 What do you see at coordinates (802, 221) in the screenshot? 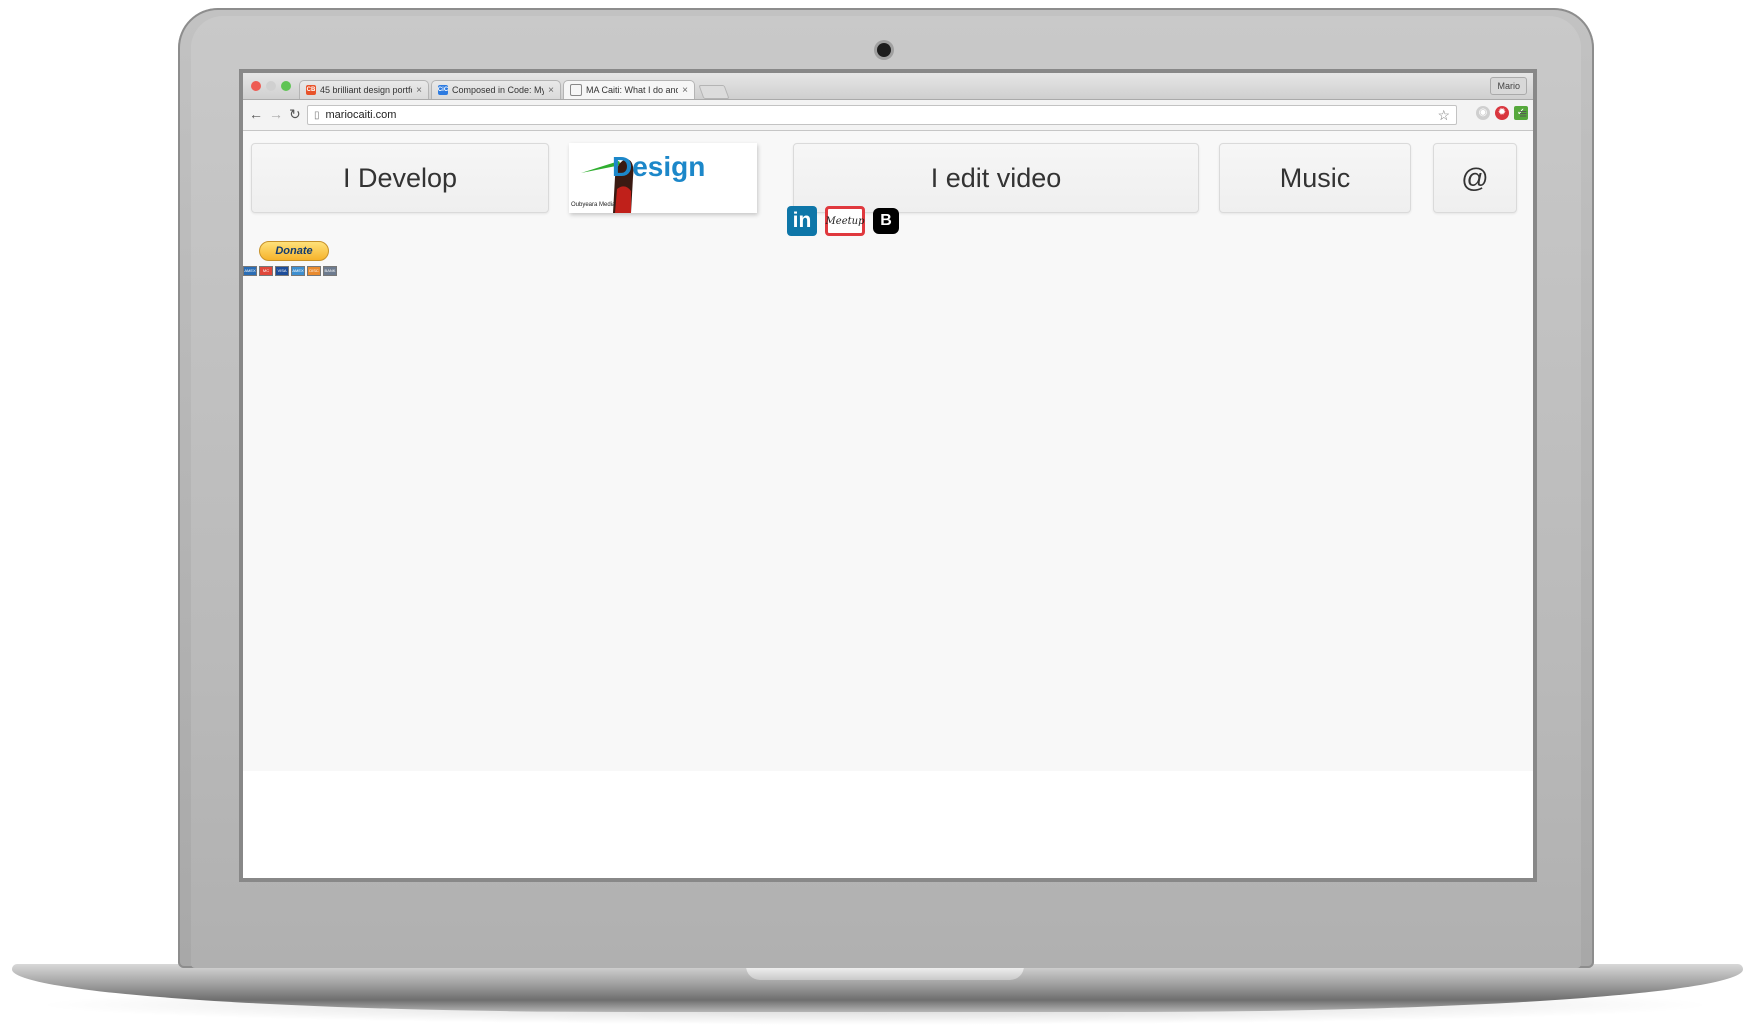
I see `linkedin-icon: in` at bounding box center [802, 221].